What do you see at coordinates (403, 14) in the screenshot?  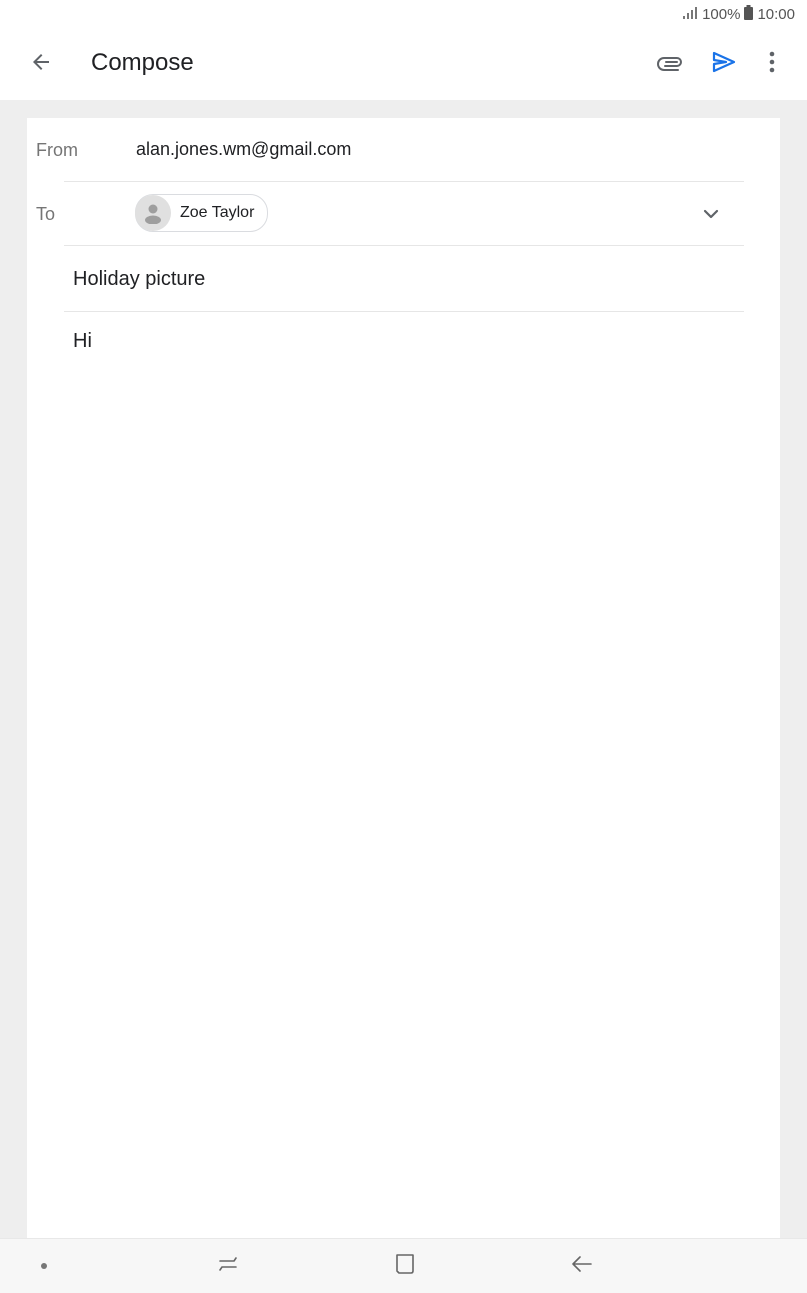 I see `status-bar: 100% 10:00` at bounding box center [403, 14].